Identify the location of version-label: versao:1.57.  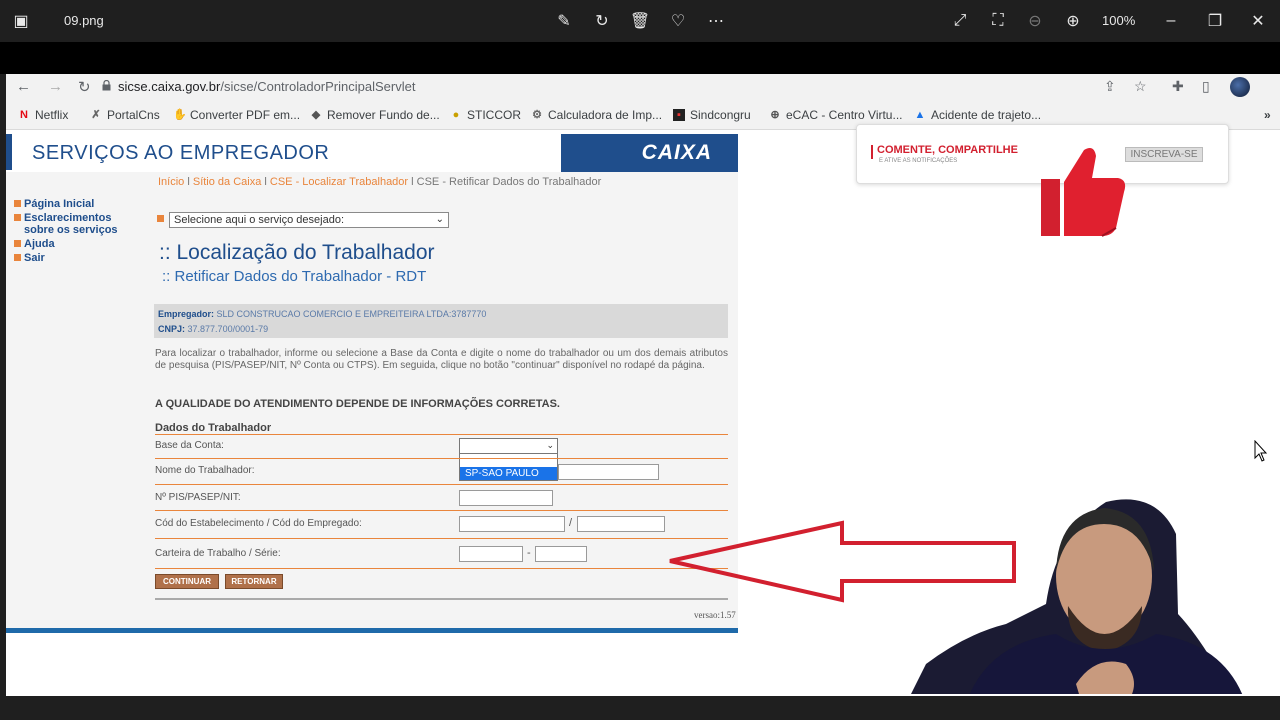
(715, 615).